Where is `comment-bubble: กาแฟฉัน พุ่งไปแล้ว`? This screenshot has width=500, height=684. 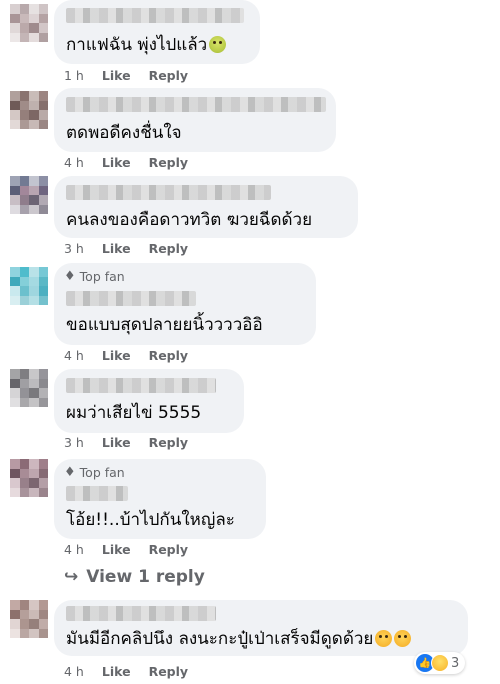
comment-bubble: กาแฟฉัน พุ่งไปแล้ว is located at coordinates (157, 32).